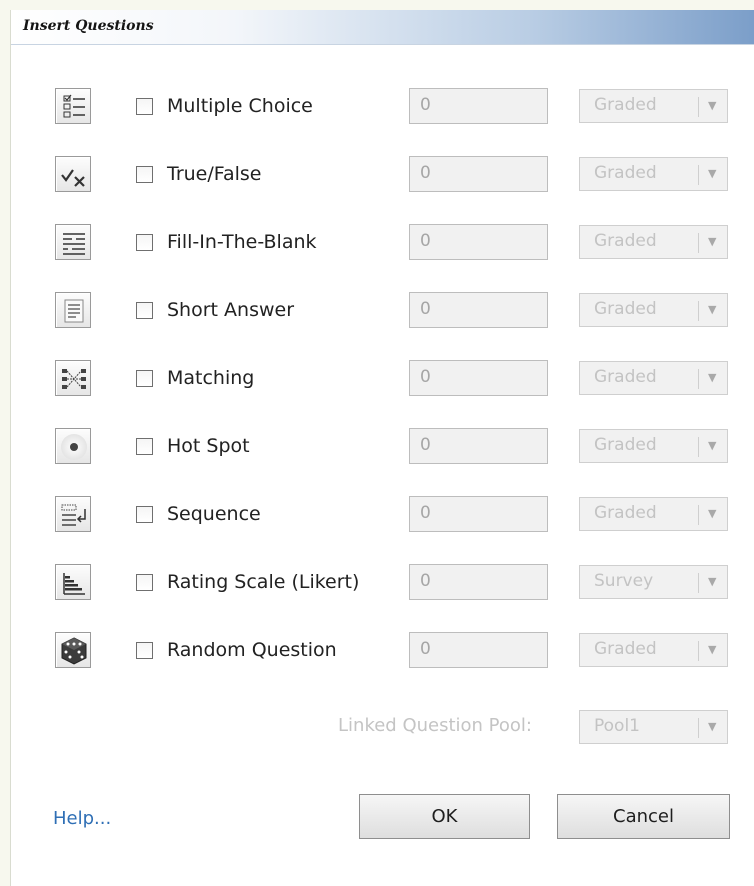 The image size is (754, 886). What do you see at coordinates (144, 650) in the screenshot?
I see `random-question-checkbox` at bounding box center [144, 650].